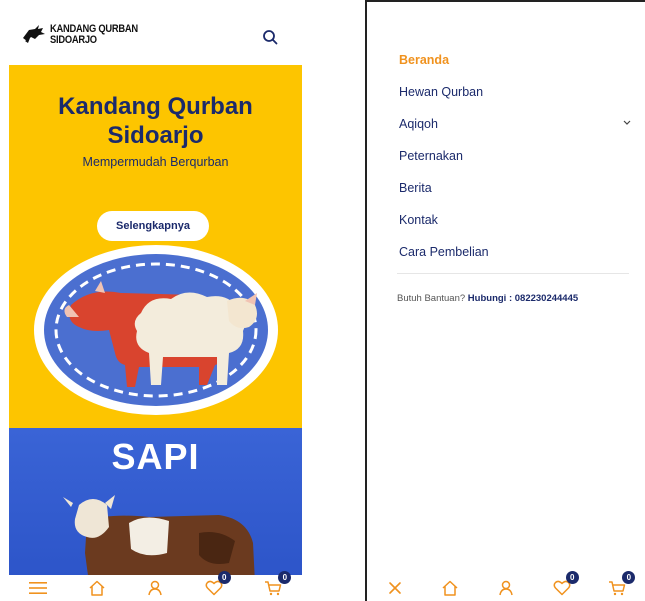  I want to click on brand-logo: KANDANG QURBAN SIDOARJO, so click(87, 35).